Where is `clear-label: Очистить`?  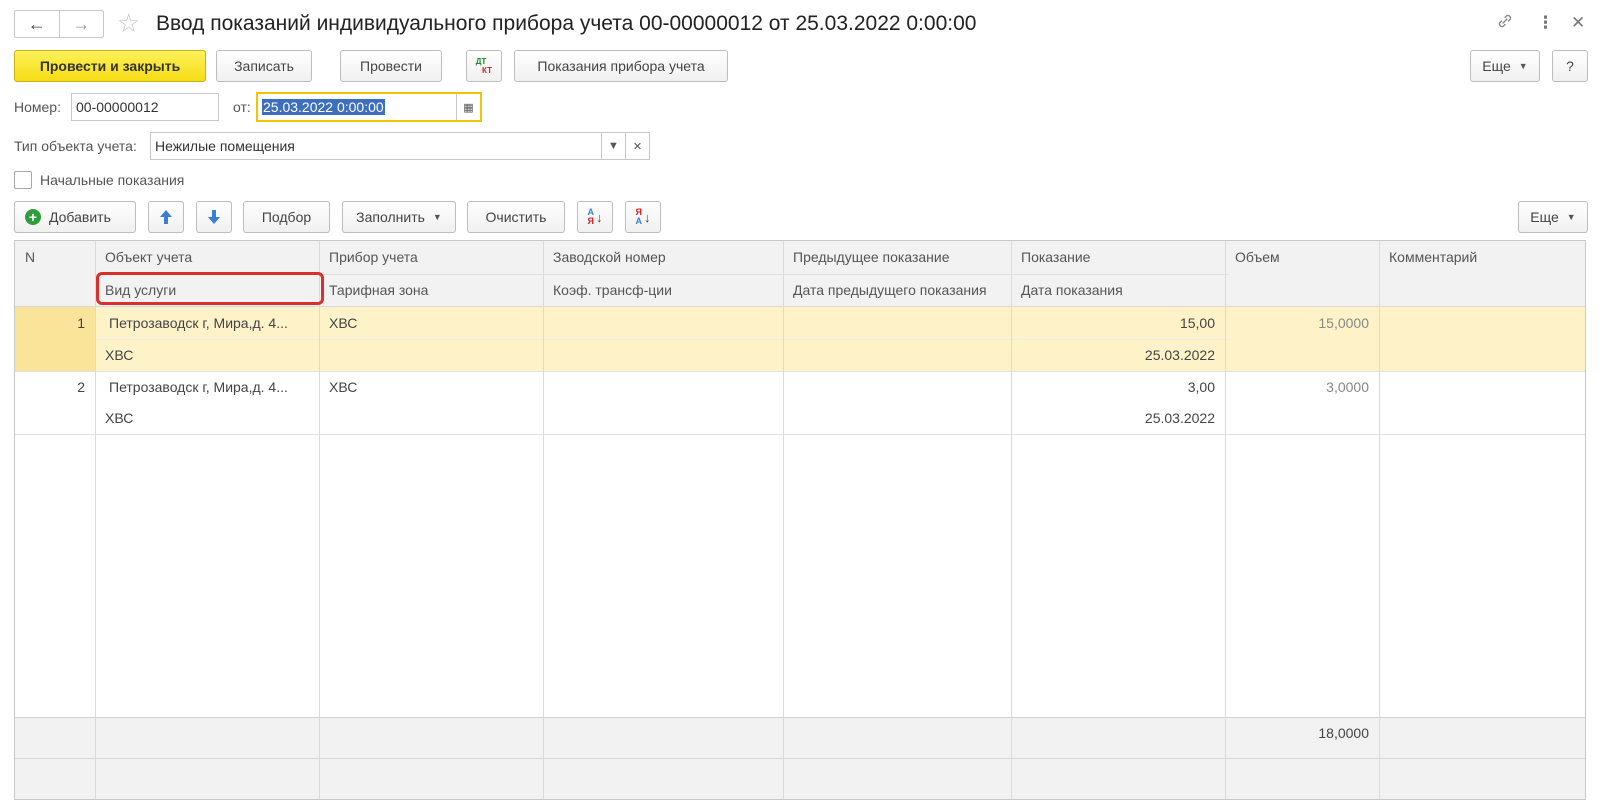 clear-label: Очистить is located at coordinates (516, 217).